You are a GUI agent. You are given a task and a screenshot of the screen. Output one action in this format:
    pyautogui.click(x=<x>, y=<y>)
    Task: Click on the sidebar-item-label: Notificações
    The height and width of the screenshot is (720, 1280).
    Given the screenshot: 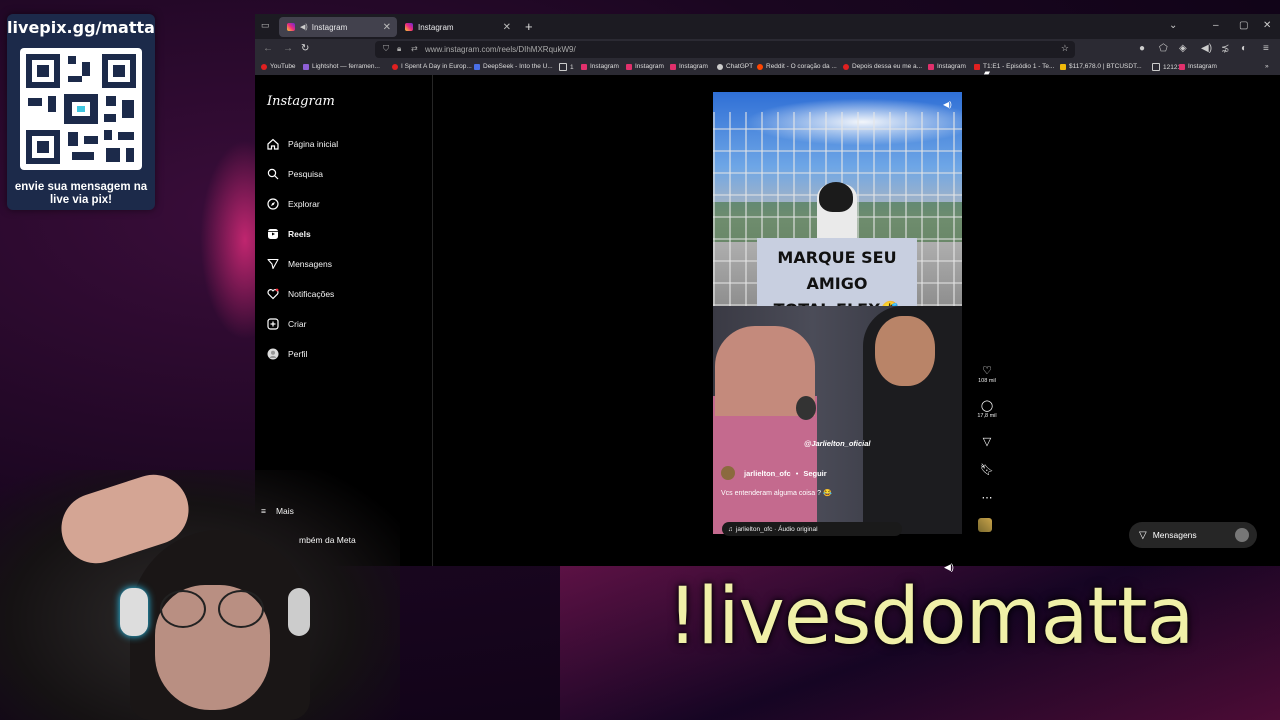 What is the action you would take?
    pyautogui.click(x=311, y=294)
    